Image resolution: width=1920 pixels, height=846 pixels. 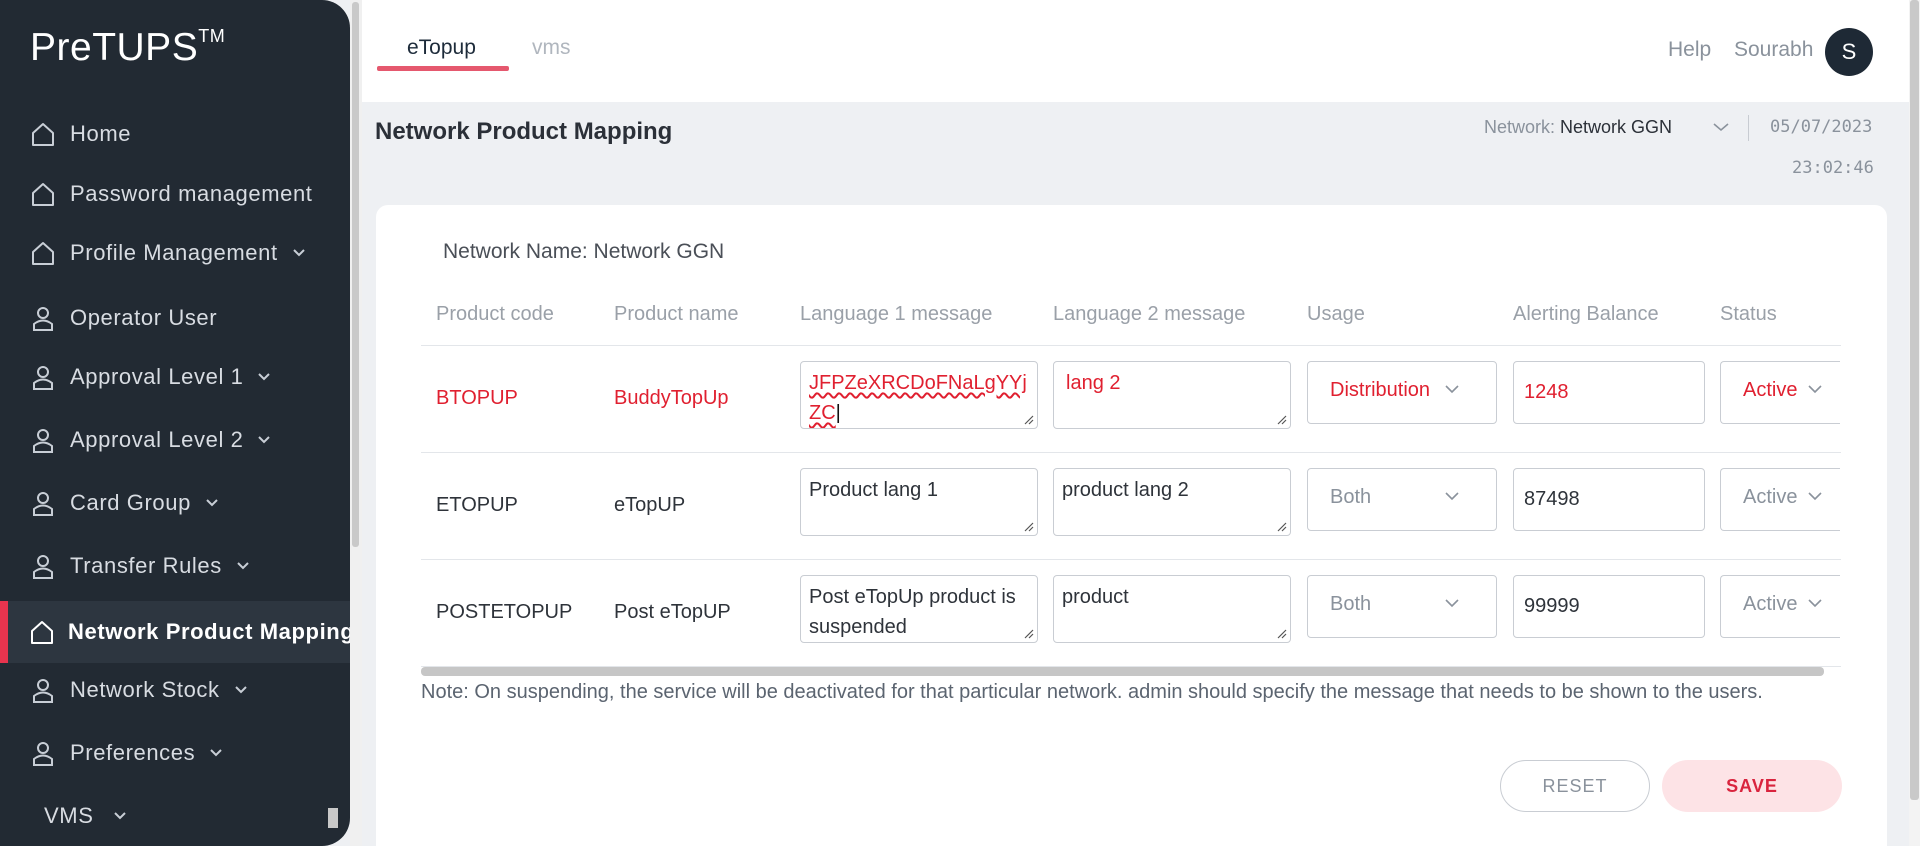 I want to click on language-1-message-field: Post eTopUp product is suspended, so click(x=919, y=609).